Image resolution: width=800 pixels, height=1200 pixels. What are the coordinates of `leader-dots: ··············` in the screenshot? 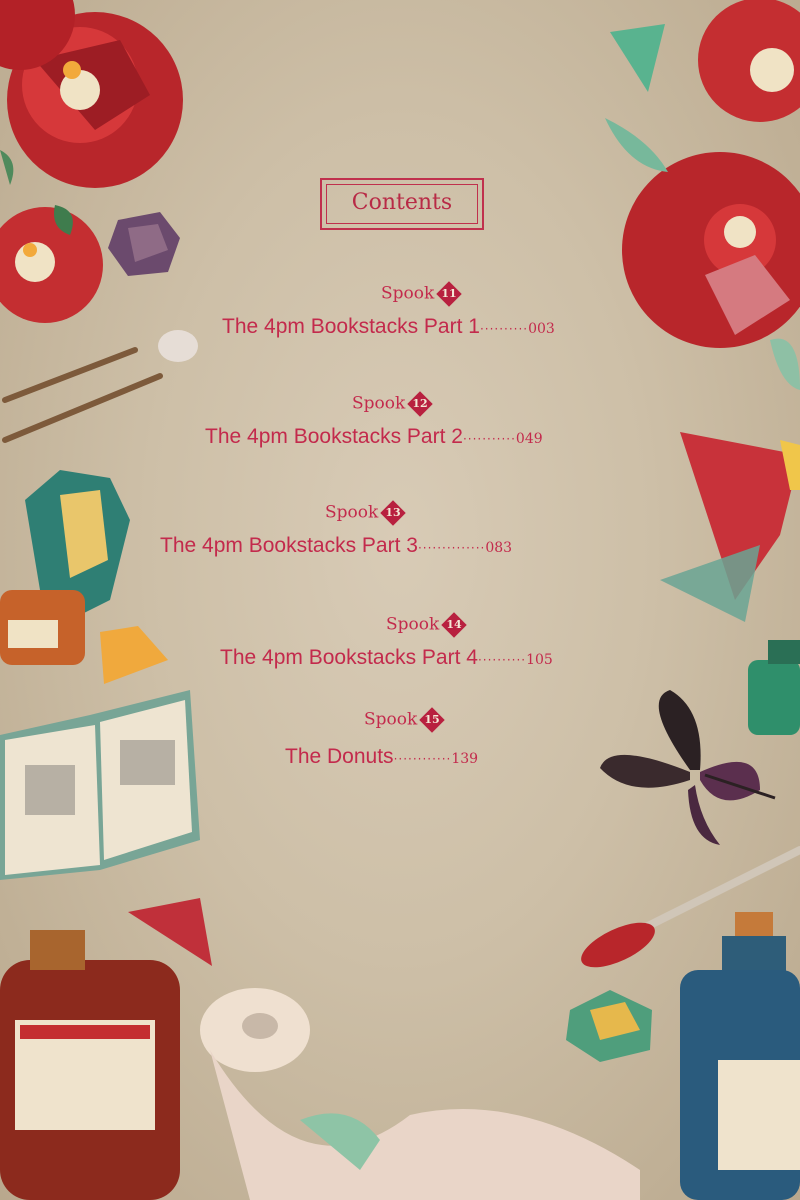 It's located at (451, 548).